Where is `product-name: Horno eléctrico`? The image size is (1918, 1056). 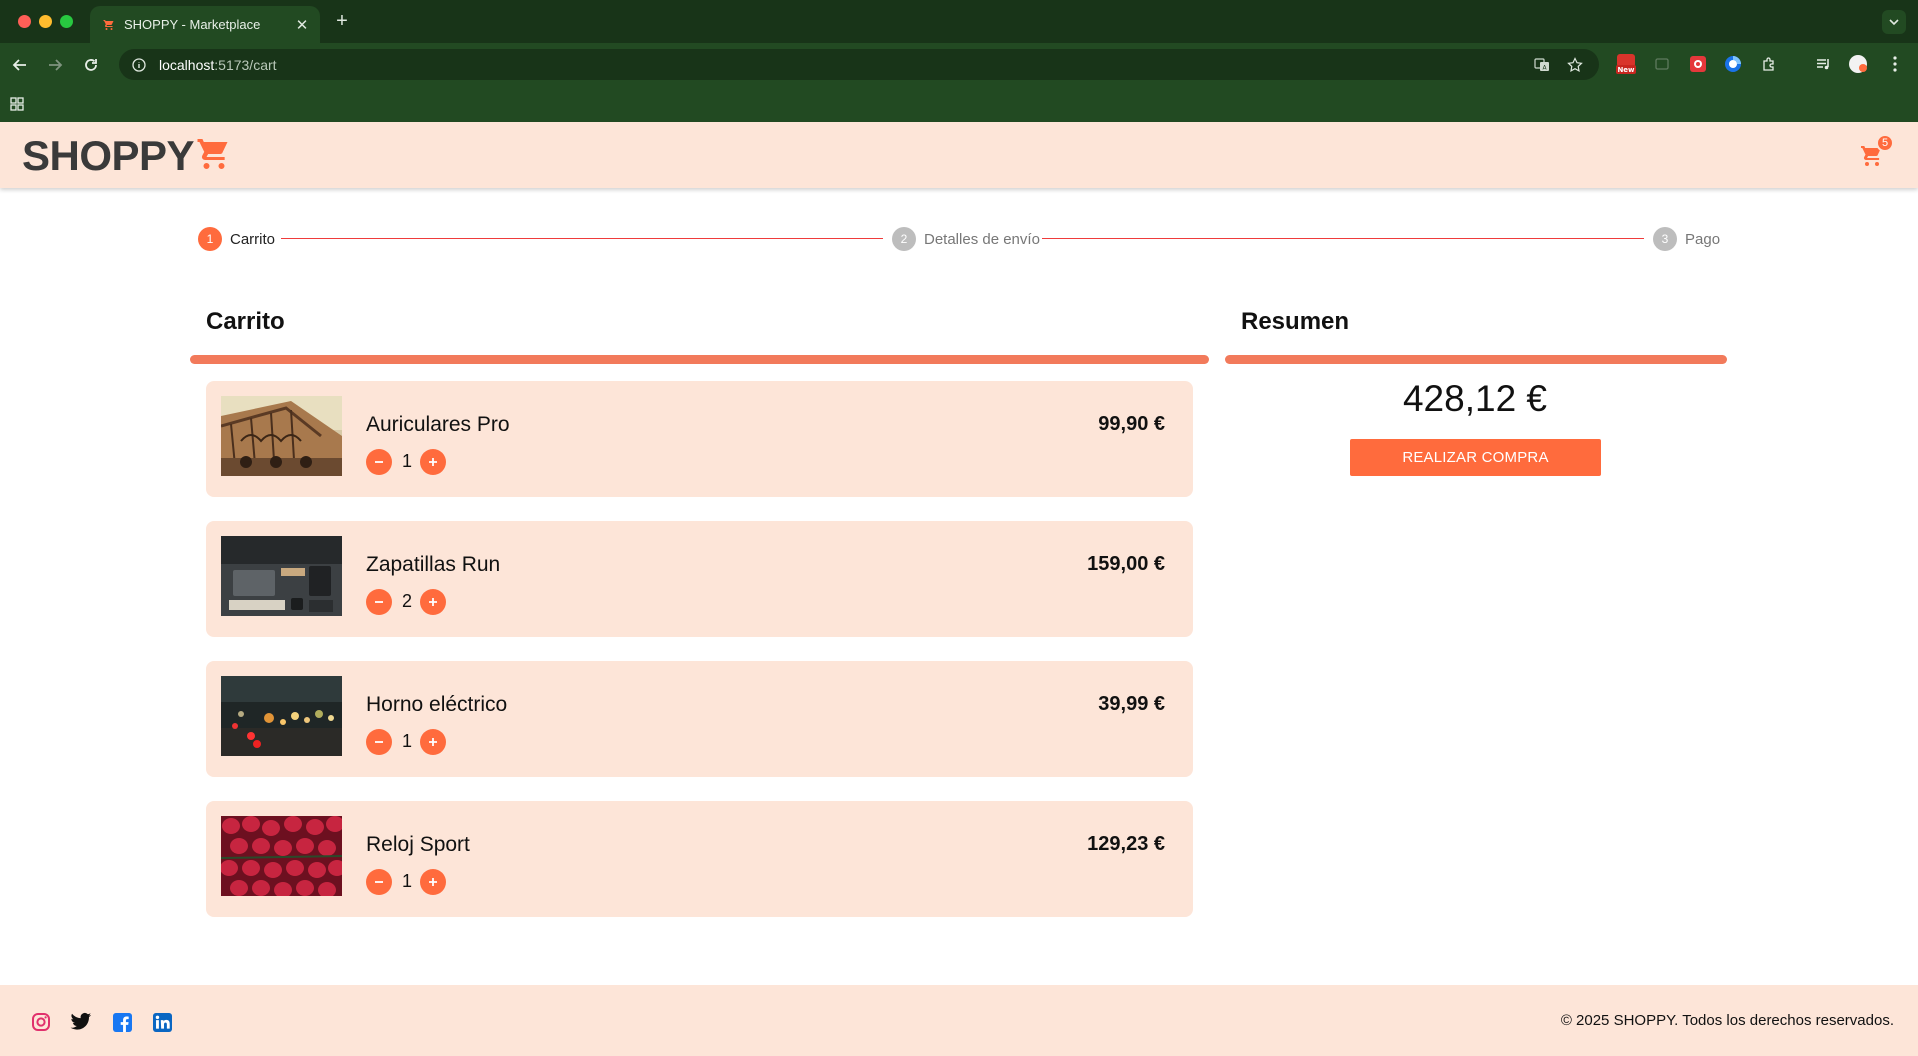 product-name: Horno eléctrico is located at coordinates (437, 704).